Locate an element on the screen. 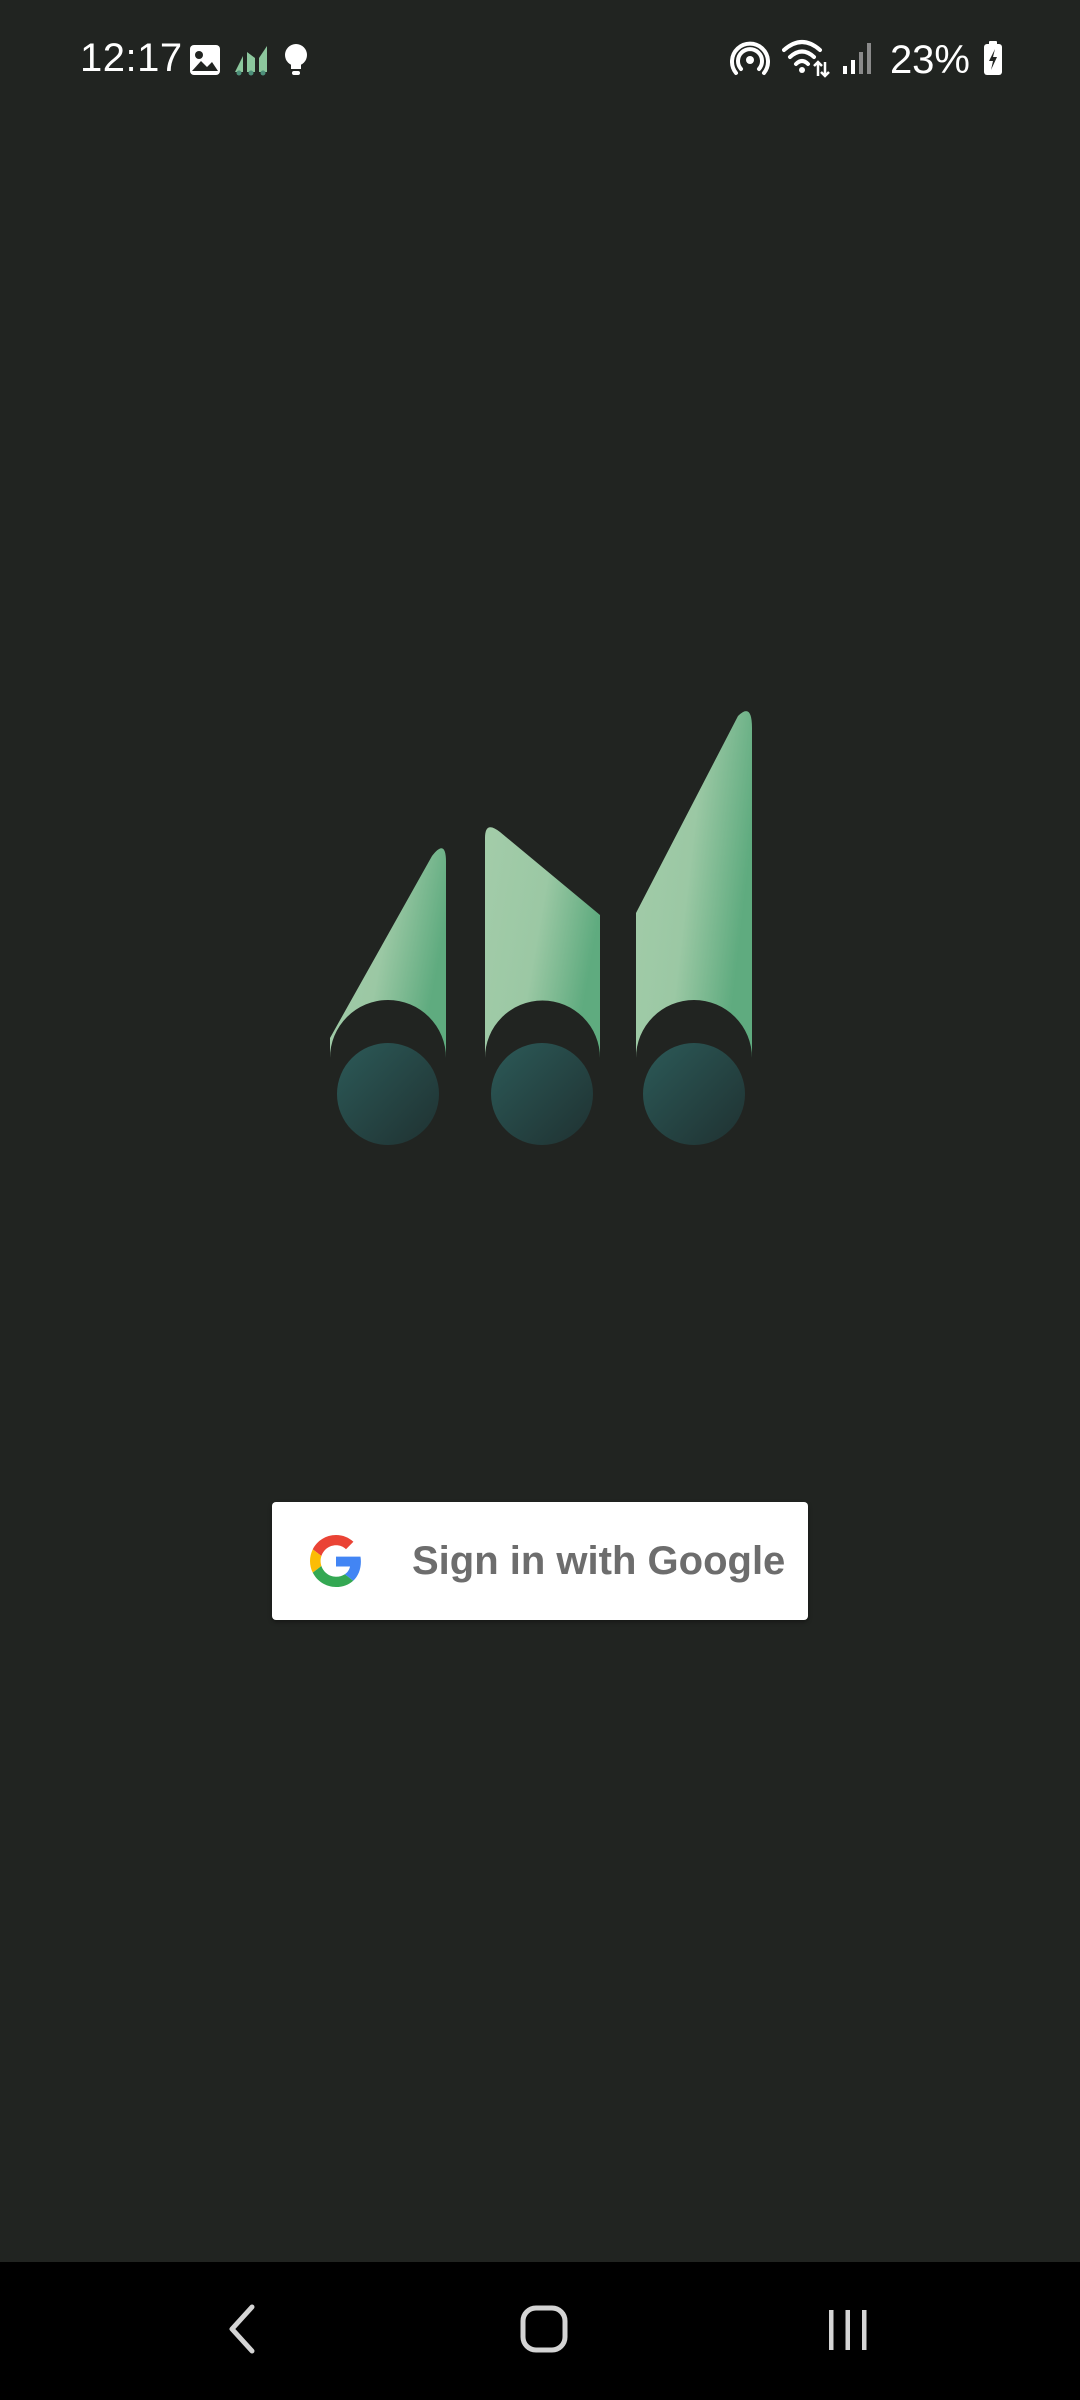  logo-bar-left is located at coordinates (388, 953).